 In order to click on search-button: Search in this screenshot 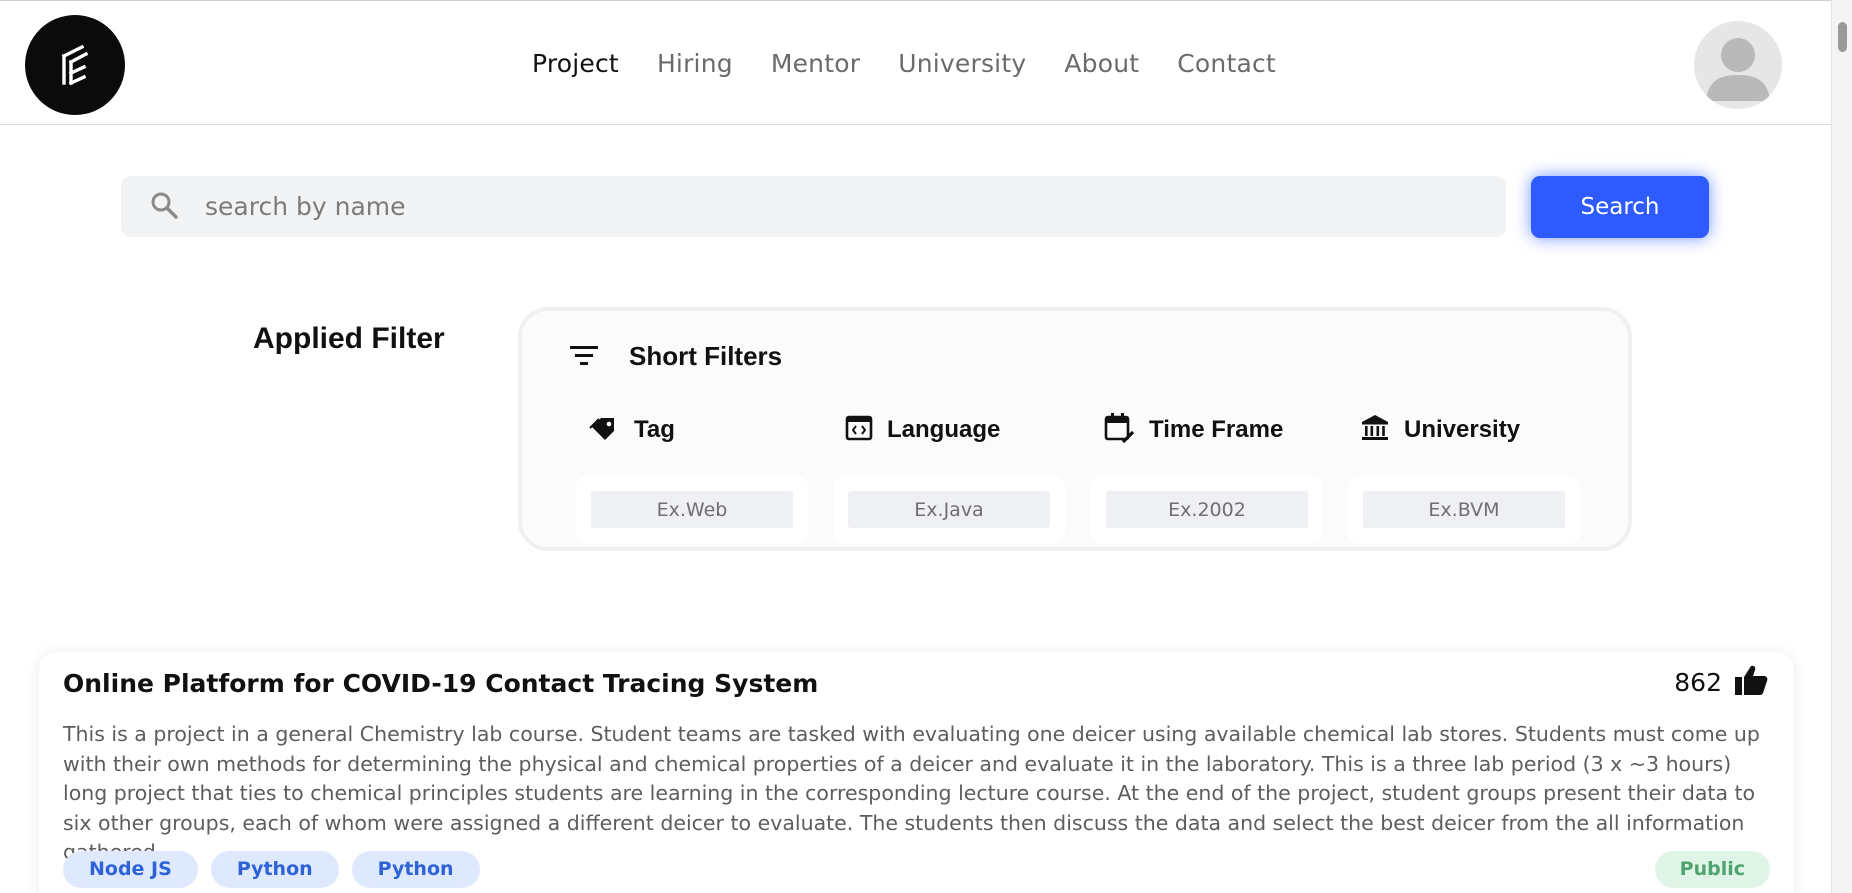, I will do `click(1620, 207)`.